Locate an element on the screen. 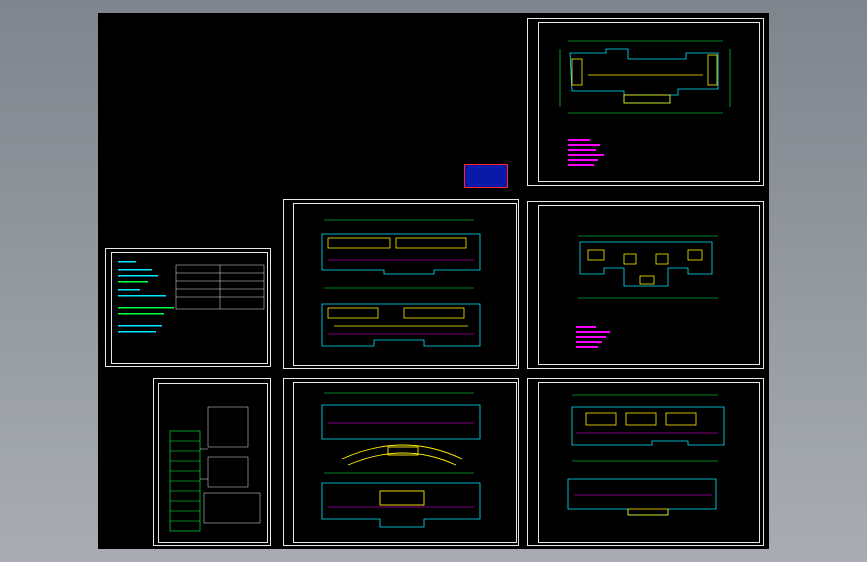 Image resolution: width=867 pixels, height=562 pixels. title-stamp is located at coordinates (486, 176).